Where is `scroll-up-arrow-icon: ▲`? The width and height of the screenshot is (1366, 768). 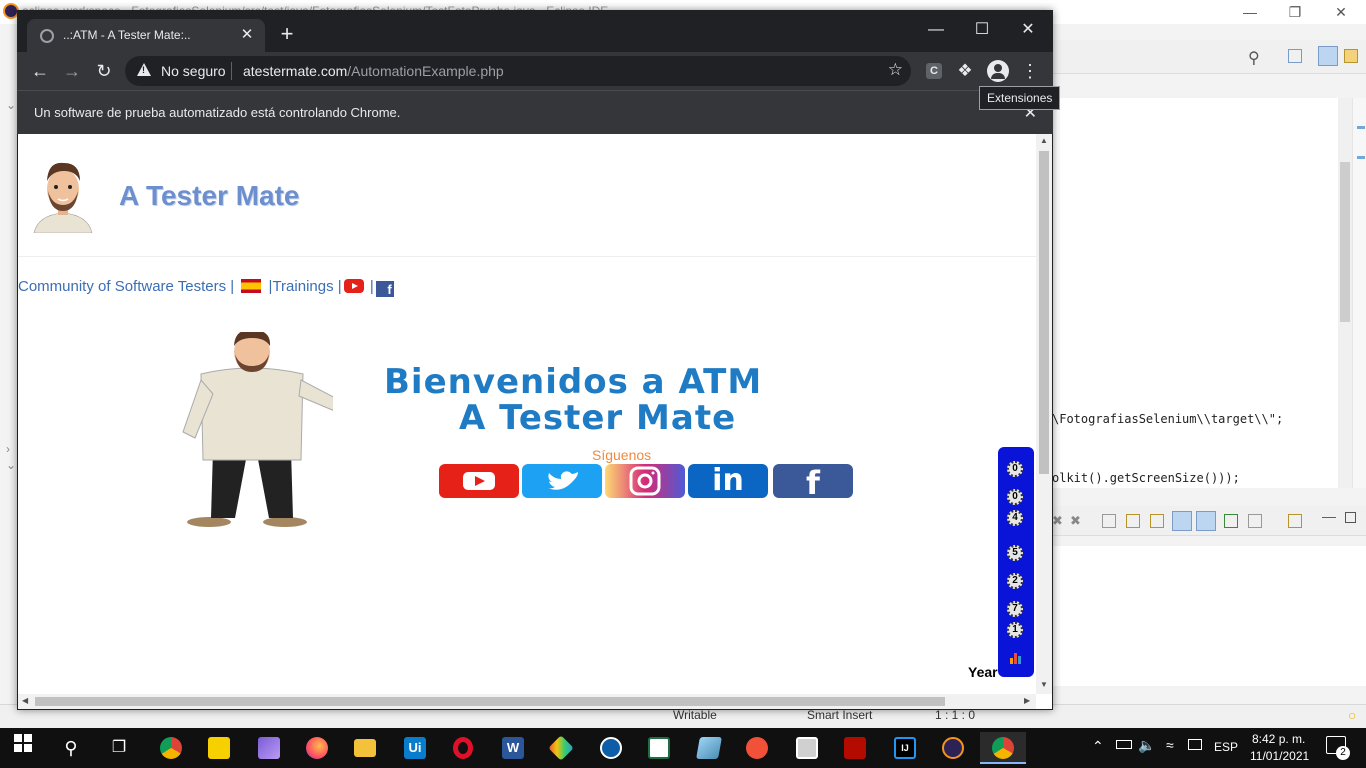 scroll-up-arrow-icon: ▲ is located at coordinates (1044, 140).